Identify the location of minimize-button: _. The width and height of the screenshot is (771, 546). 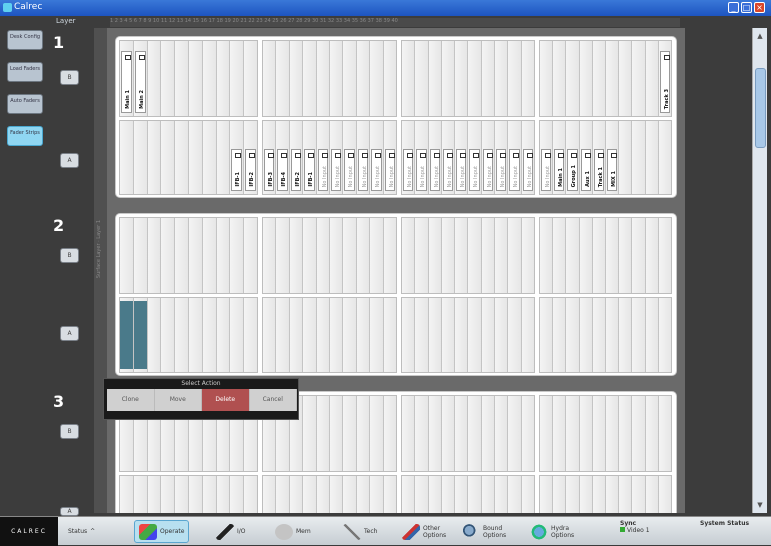
(733, 7).